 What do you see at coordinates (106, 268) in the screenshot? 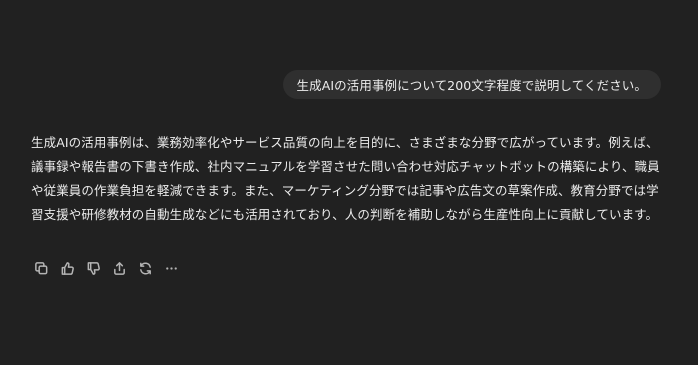
I see `message-action-bar` at bounding box center [106, 268].